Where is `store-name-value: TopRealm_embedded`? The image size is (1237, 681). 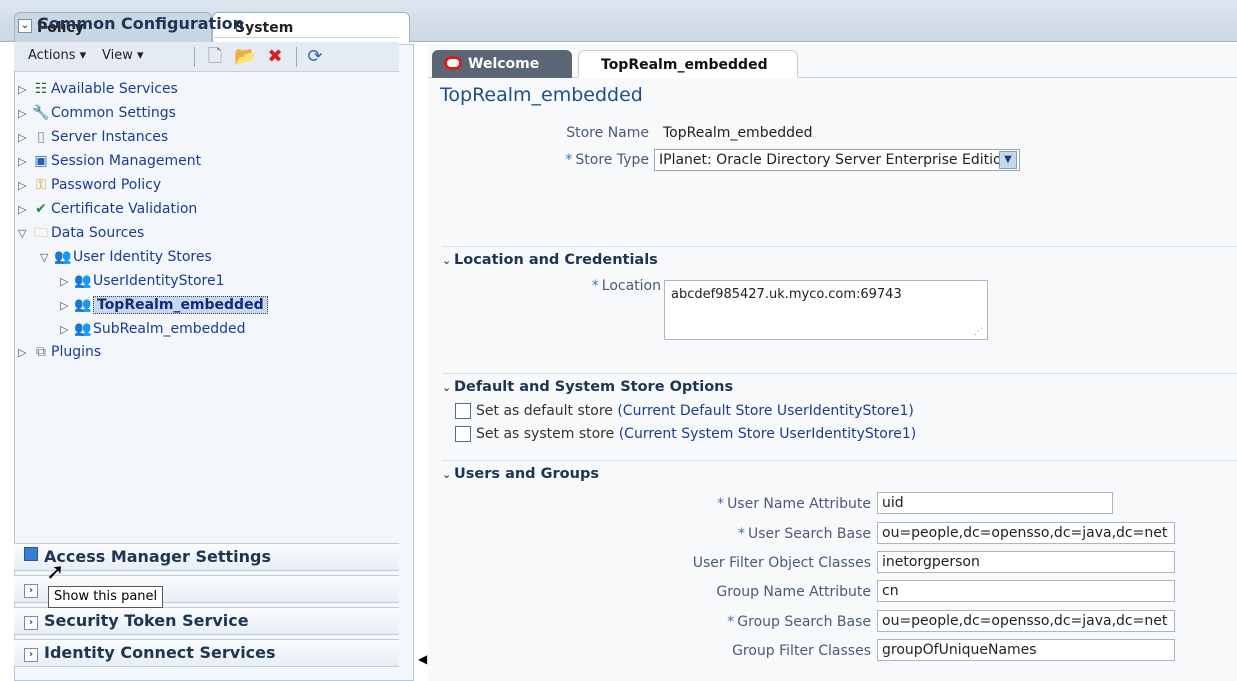
store-name-value: TopRealm_embedded is located at coordinates (738, 133).